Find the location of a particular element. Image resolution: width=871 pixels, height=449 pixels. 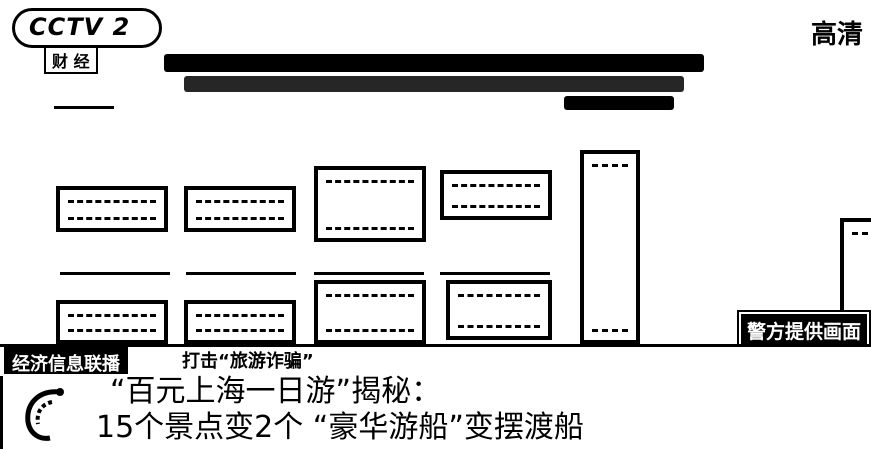

swirl-logo-icon is located at coordinates (44, 414).